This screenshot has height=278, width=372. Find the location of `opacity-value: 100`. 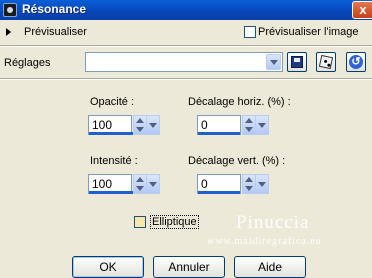

opacity-value: 100 is located at coordinates (102, 125).